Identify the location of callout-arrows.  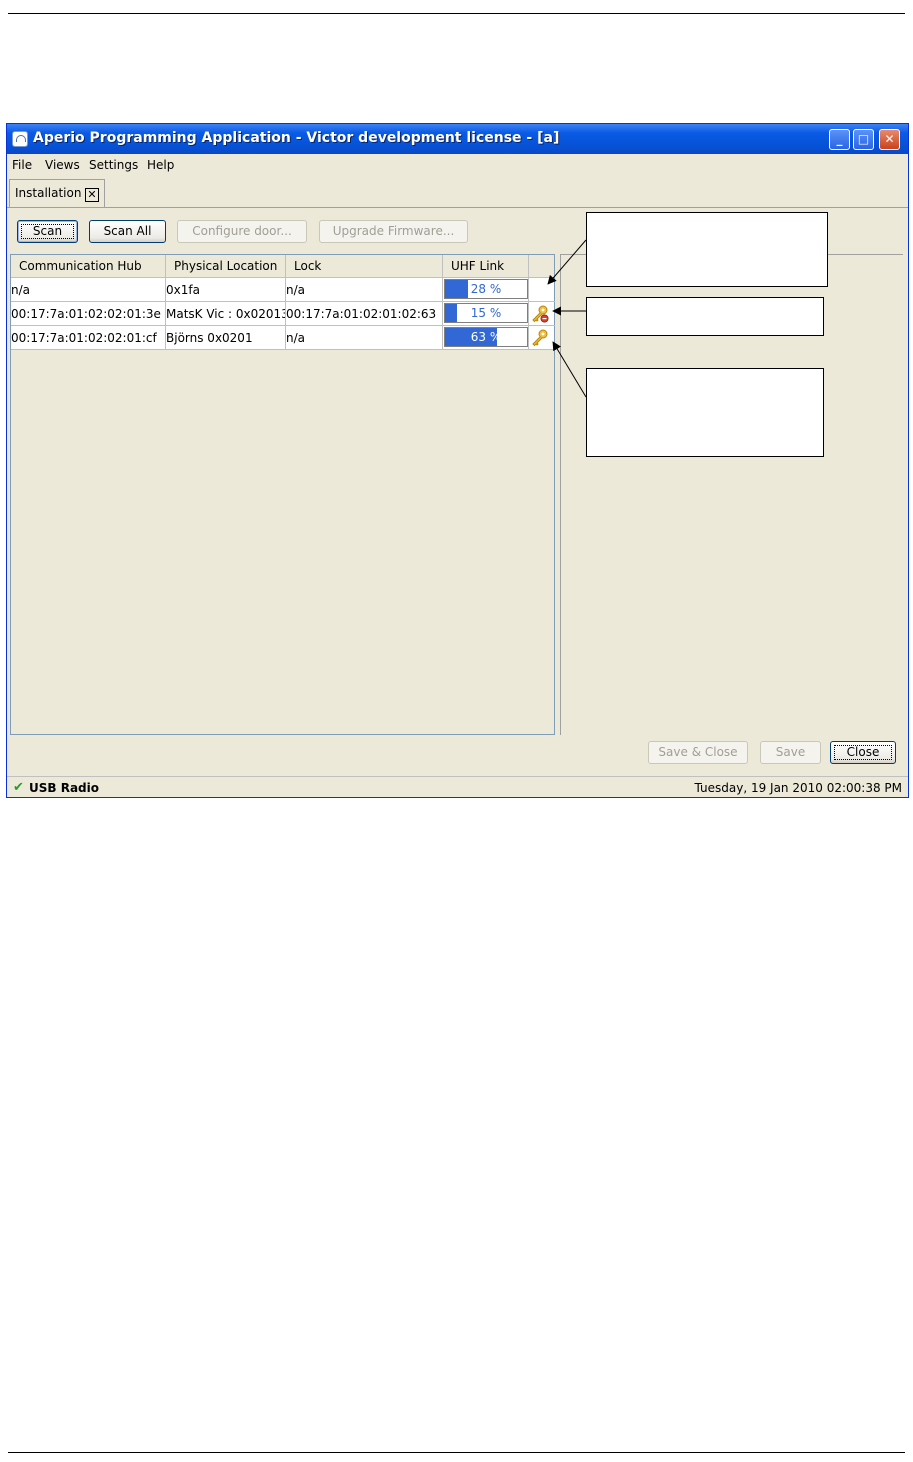
(567, 318).